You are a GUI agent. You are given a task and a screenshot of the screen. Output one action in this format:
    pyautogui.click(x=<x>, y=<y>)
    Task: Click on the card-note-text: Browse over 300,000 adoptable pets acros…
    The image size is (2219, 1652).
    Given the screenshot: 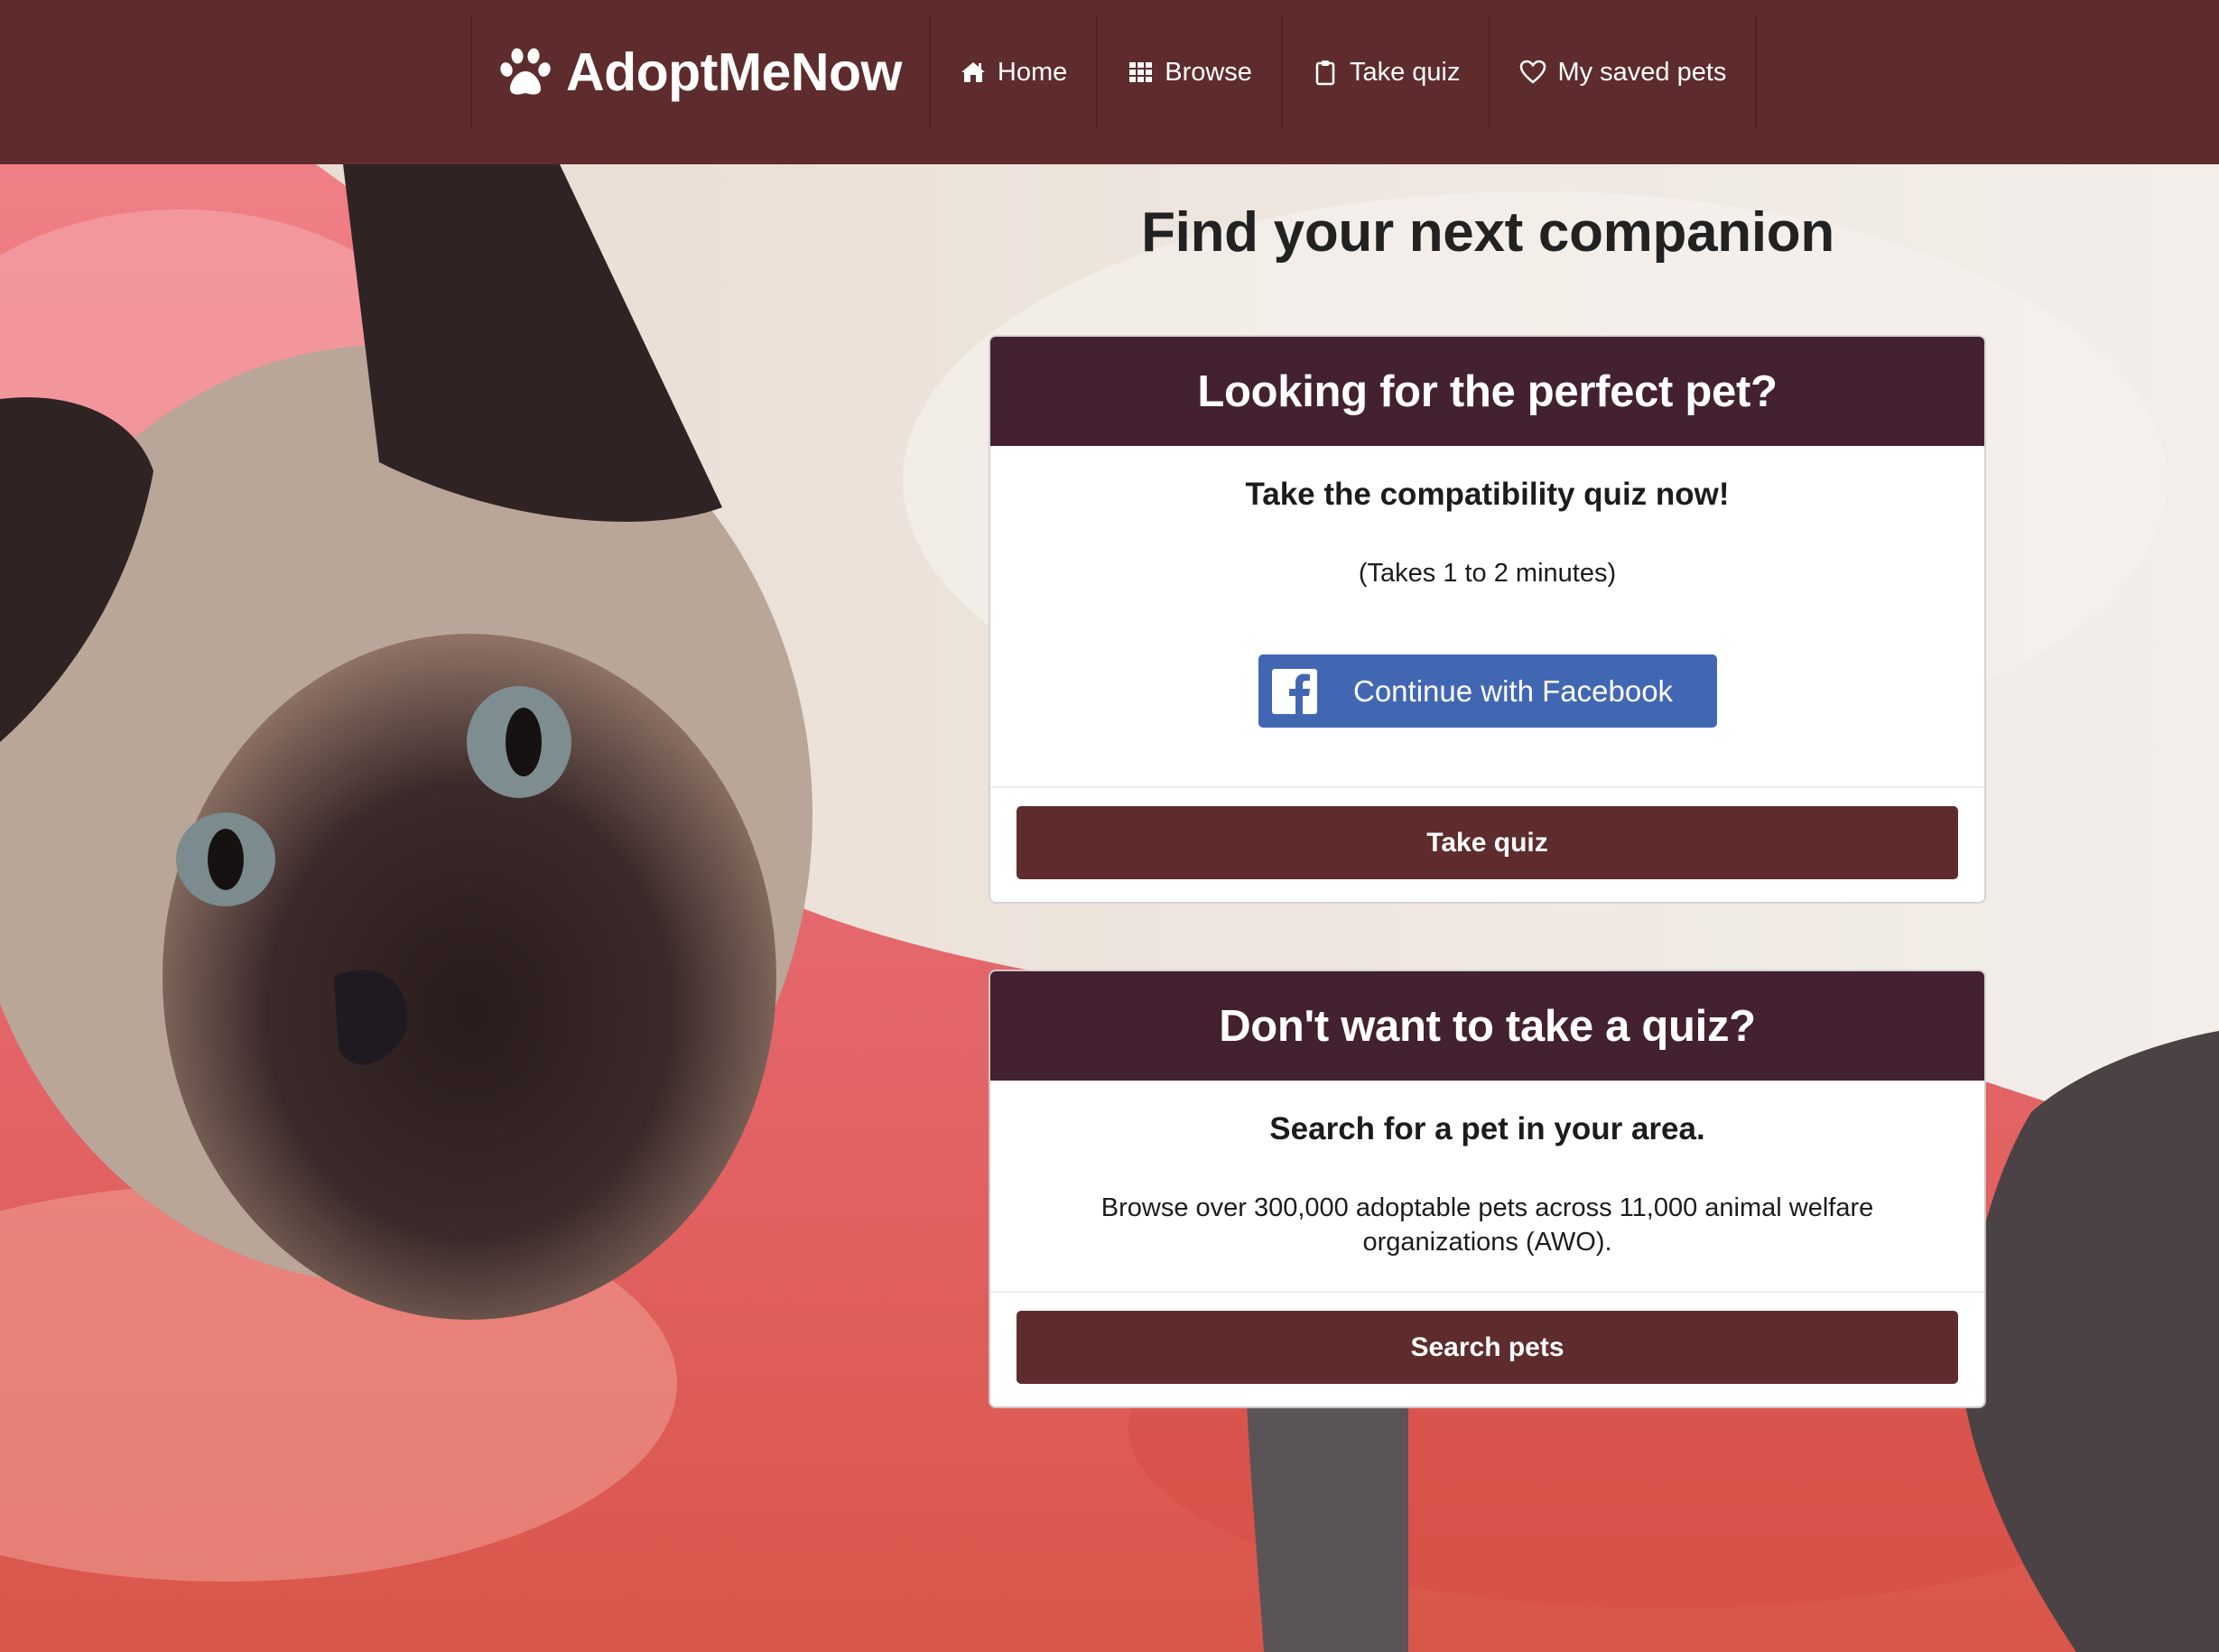 What is the action you would take?
    pyautogui.click(x=1487, y=1225)
    